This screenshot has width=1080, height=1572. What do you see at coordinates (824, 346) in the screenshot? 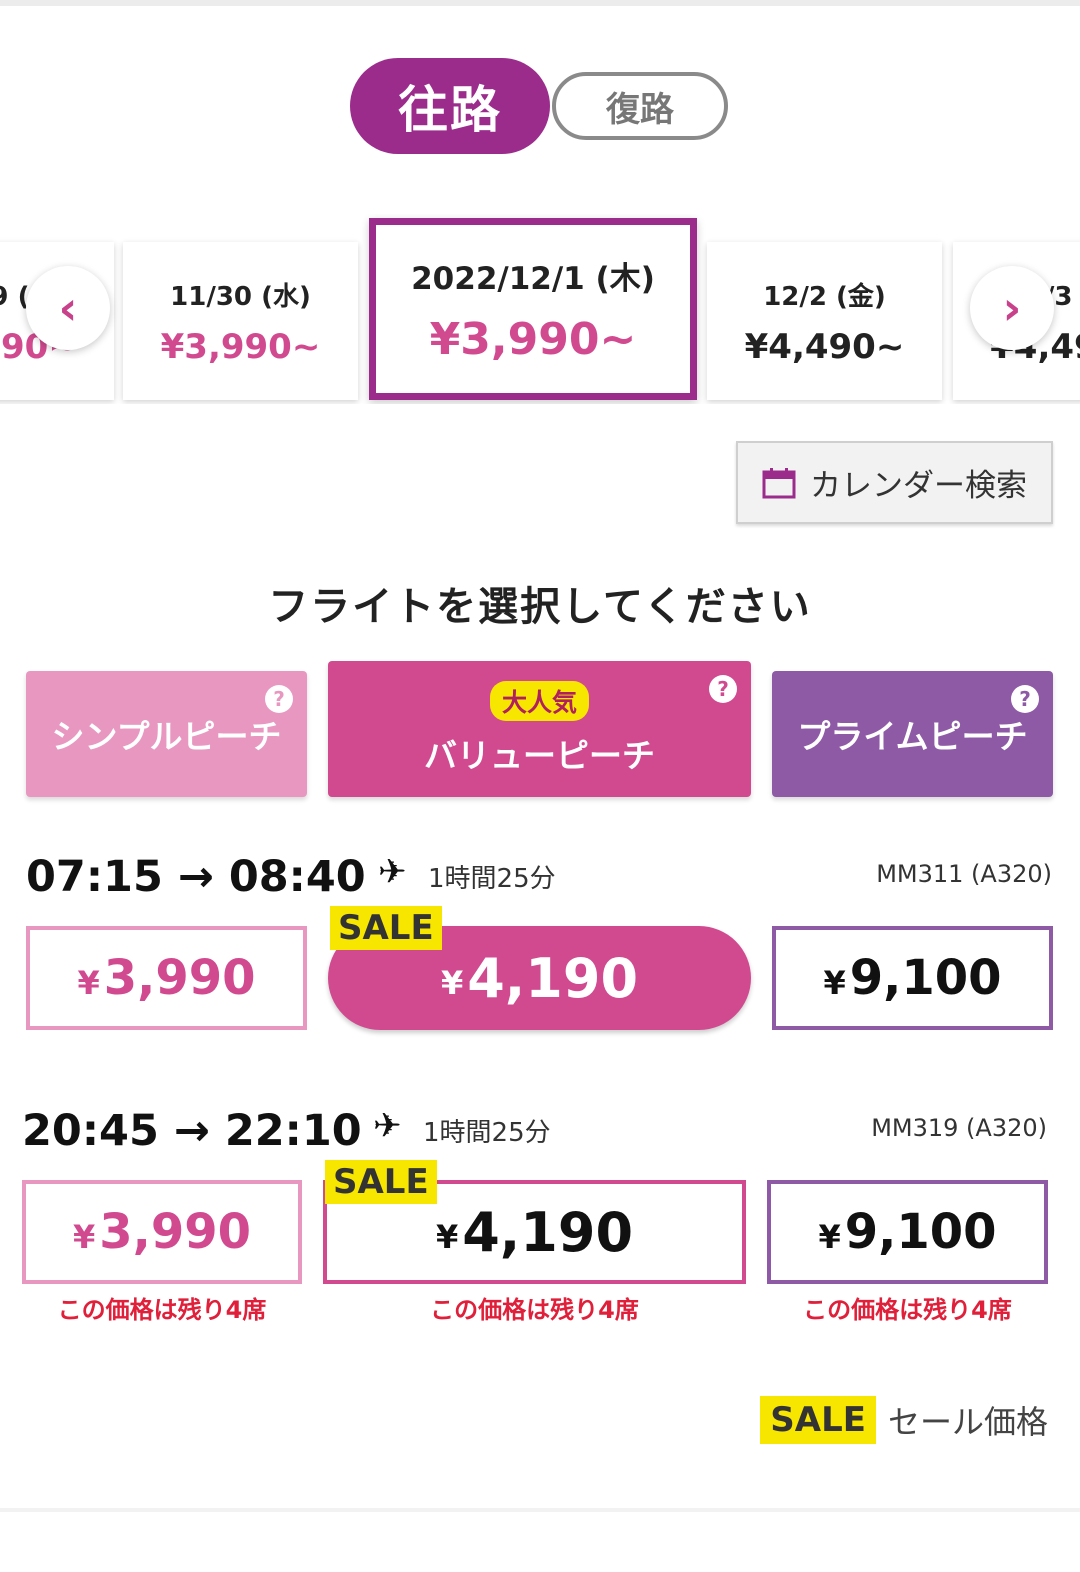
I see `date-price: ¥4,490~` at bounding box center [824, 346].